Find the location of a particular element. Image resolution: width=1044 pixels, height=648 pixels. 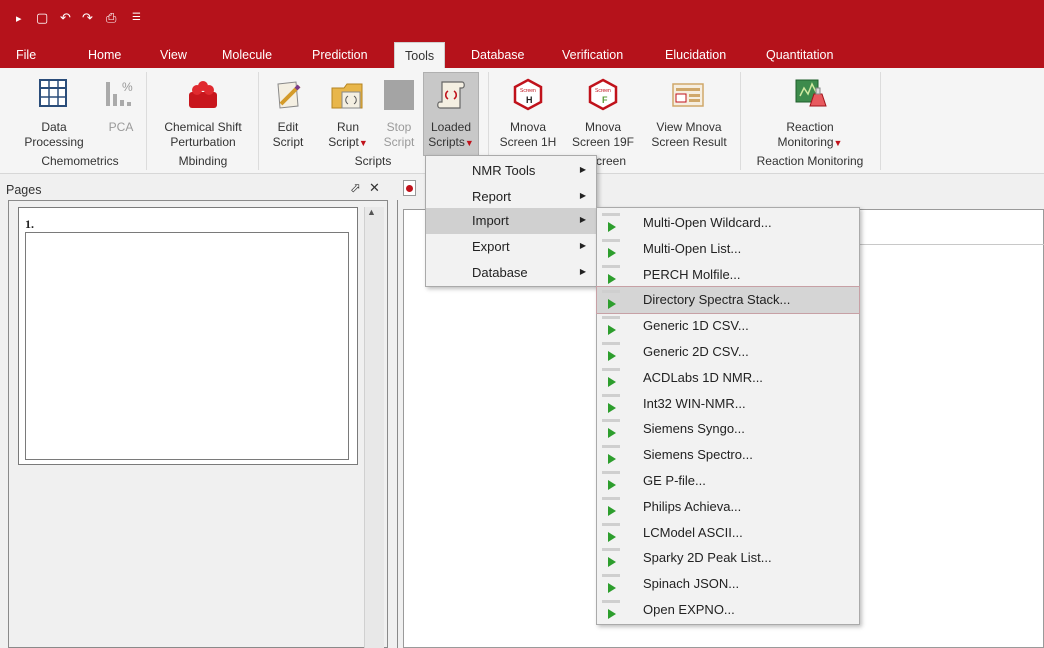

scroll-up-icon: ▲ is located at coordinates (371, 212).